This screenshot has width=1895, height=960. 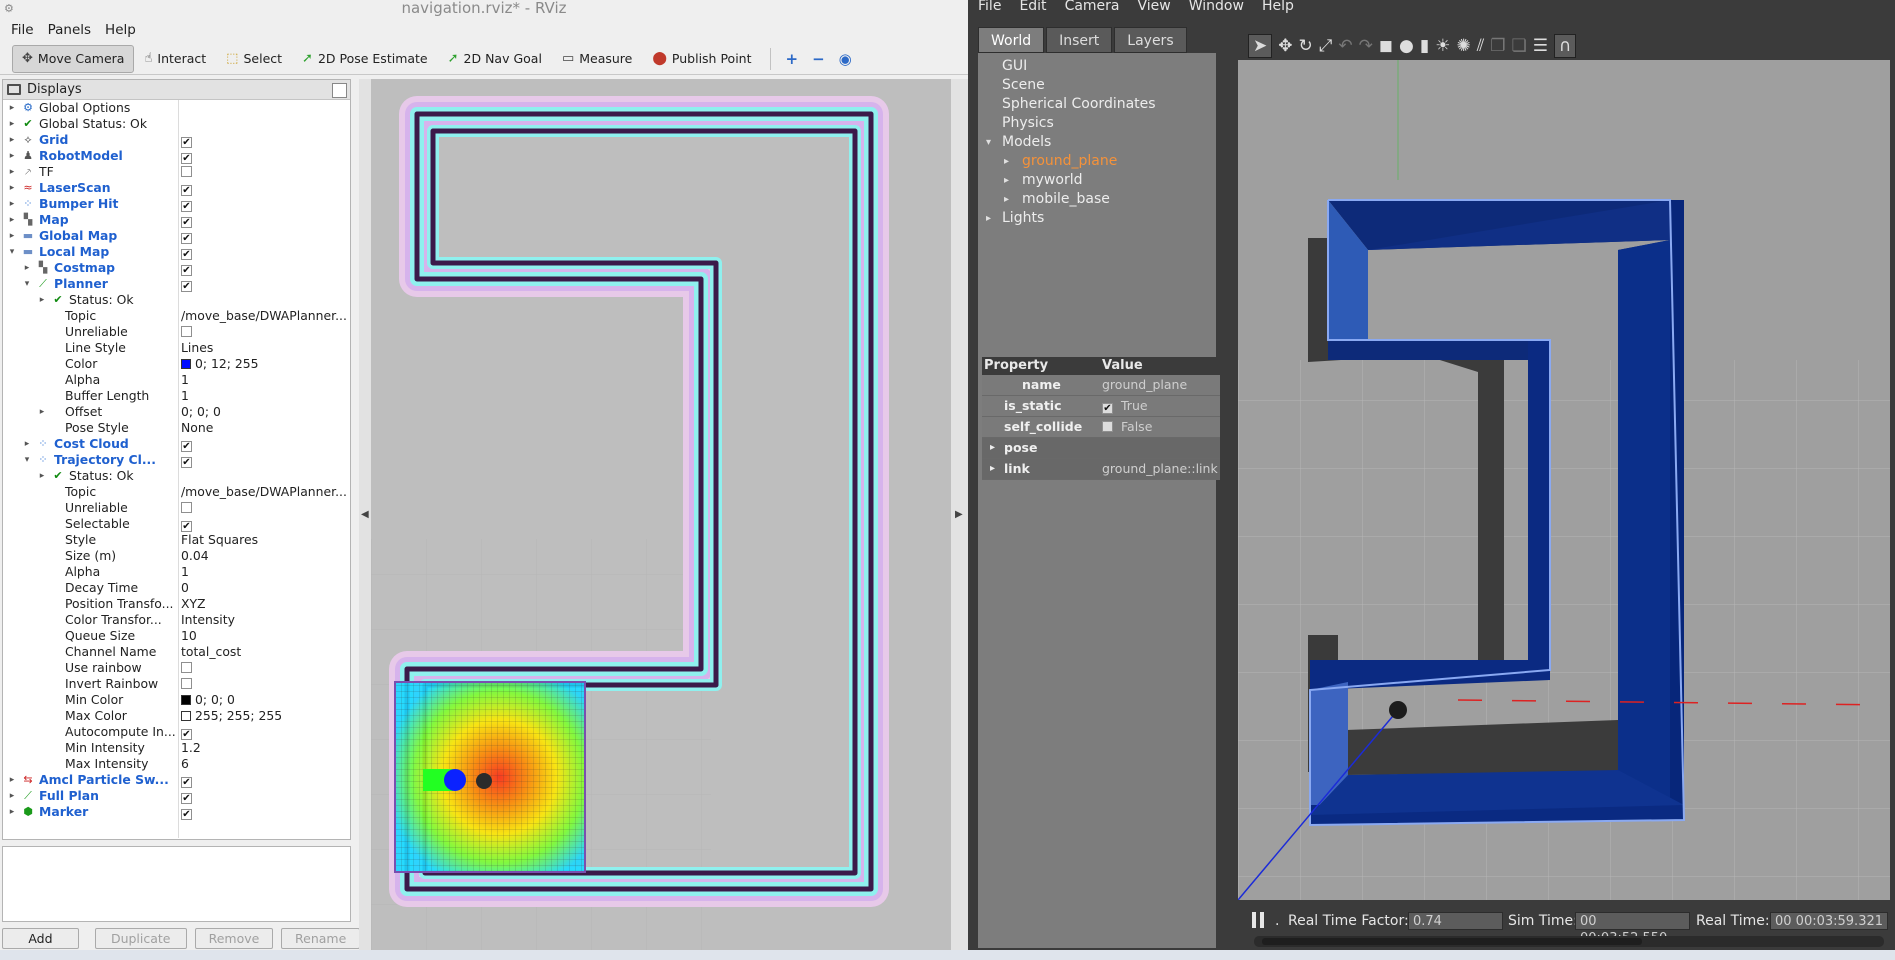 What do you see at coordinates (1150, 40) in the screenshot?
I see `tab-layers: Layers` at bounding box center [1150, 40].